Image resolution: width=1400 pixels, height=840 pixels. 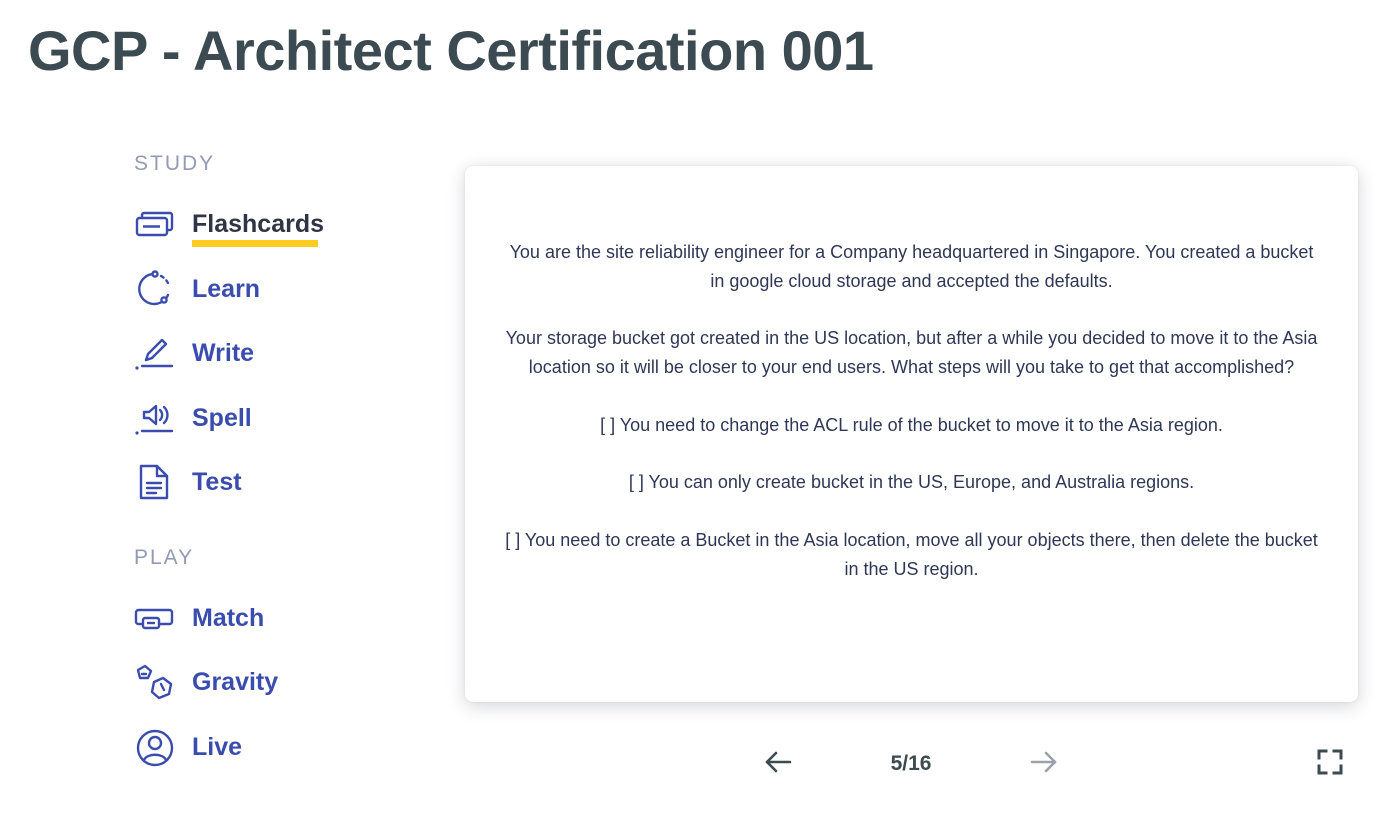 I want to click on sidebar-item-gravity: Gravity, so click(x=206, y=682).